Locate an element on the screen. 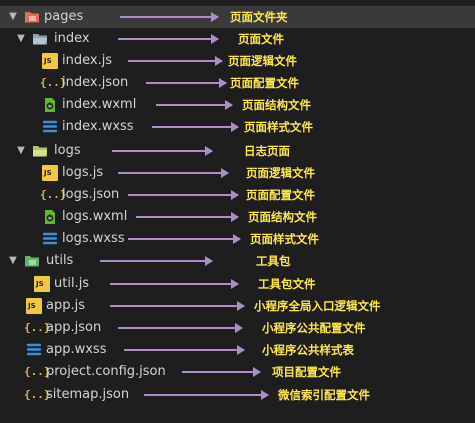 The image size is (475, 423). tree-file-app-json: {..} app.json 小程序公共配置文件 is located at coordinates (237, 328).